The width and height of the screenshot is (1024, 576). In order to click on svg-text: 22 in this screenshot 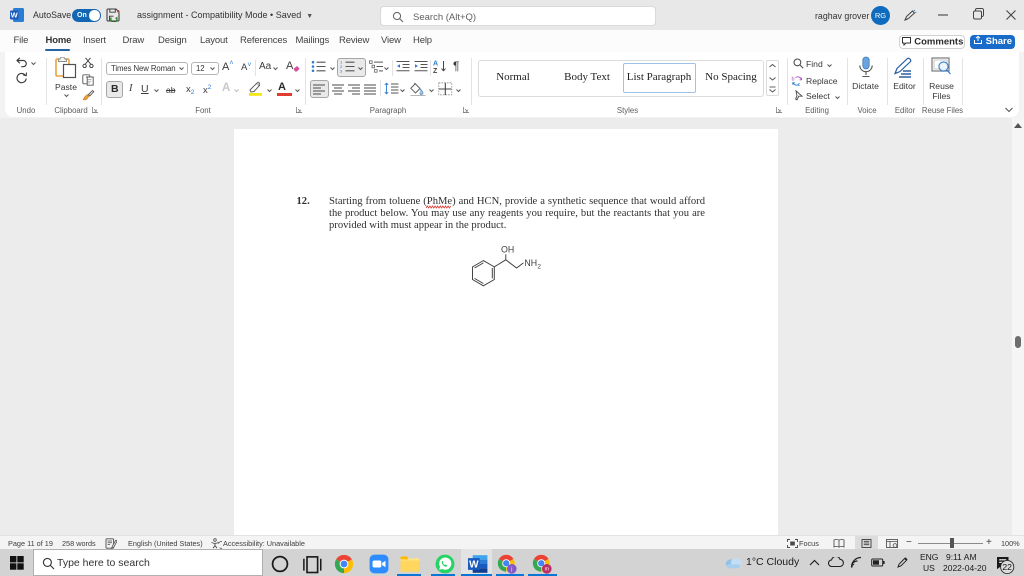, I will do `click(1007, 567)`.